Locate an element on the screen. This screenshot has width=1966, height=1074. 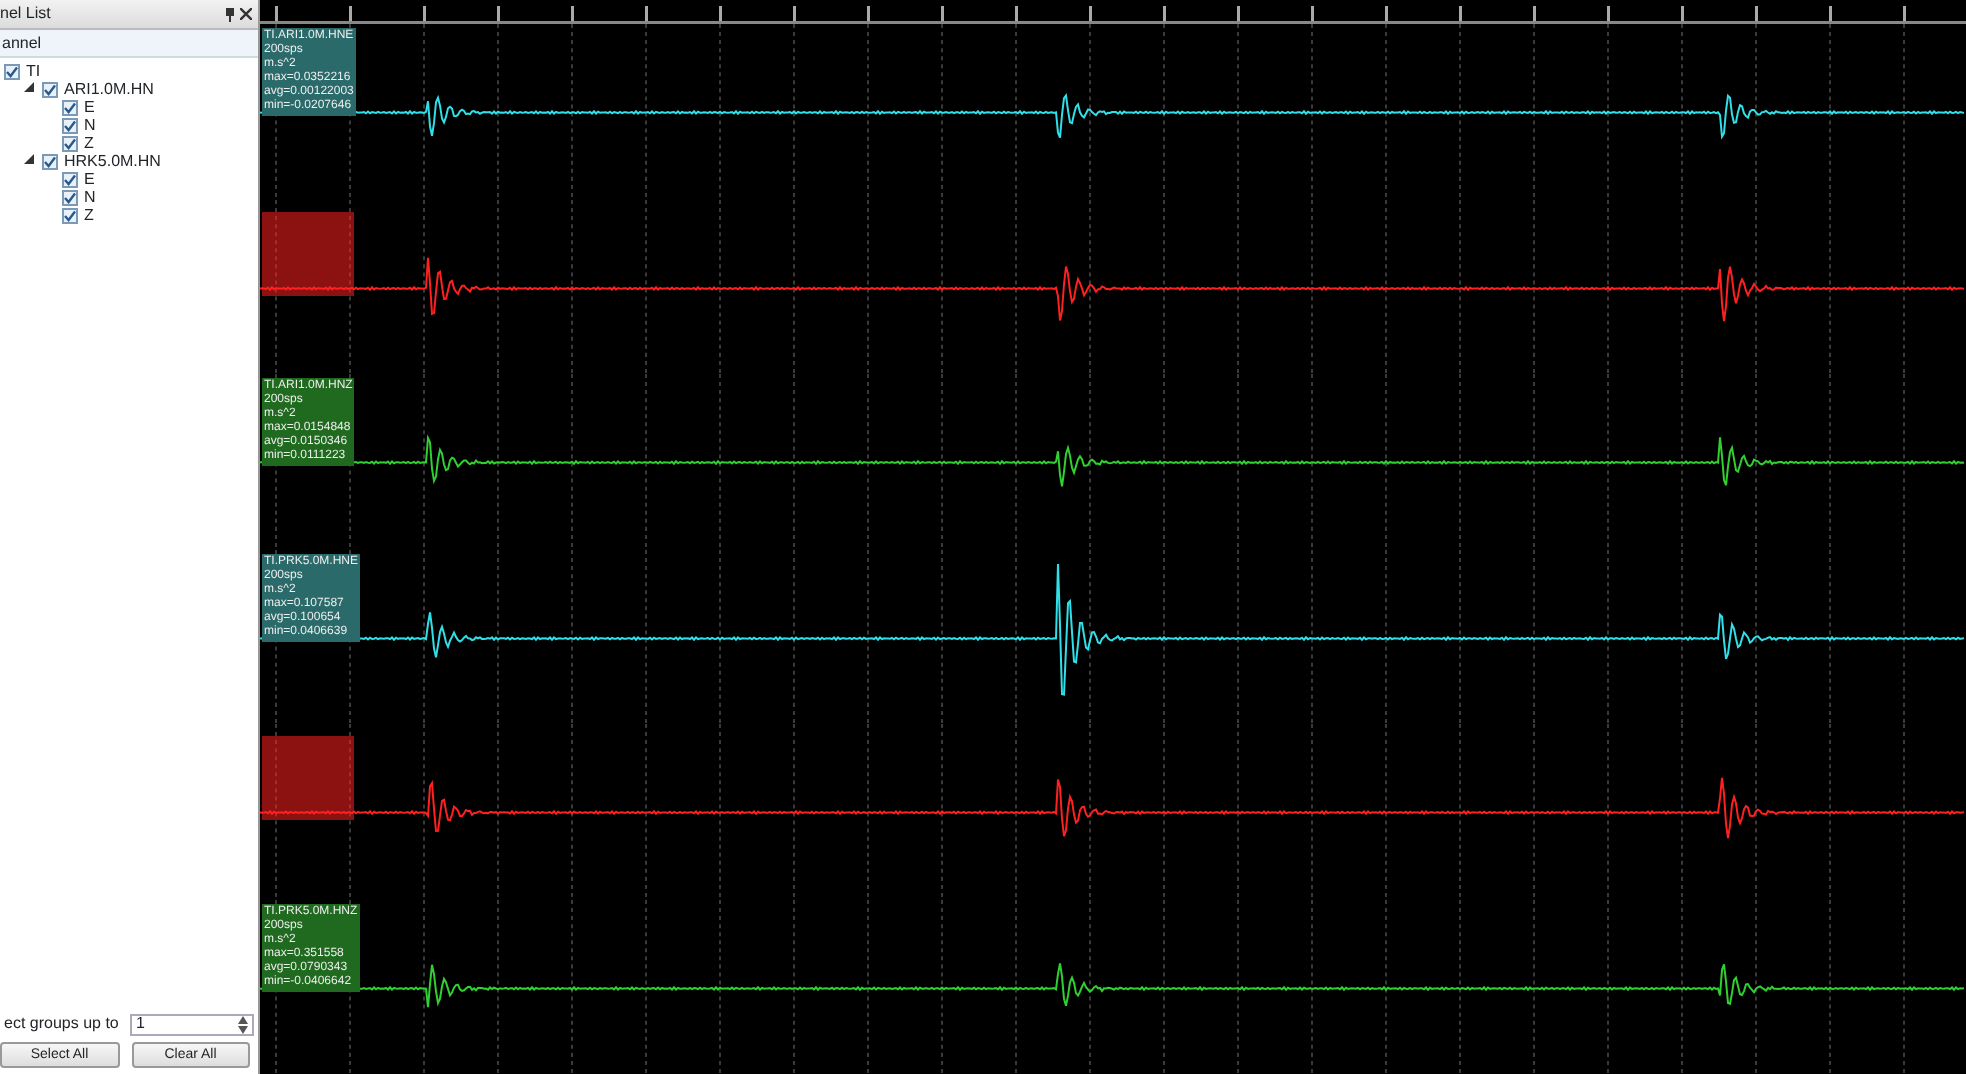
pin-icon is located at coordinates (230, 14).